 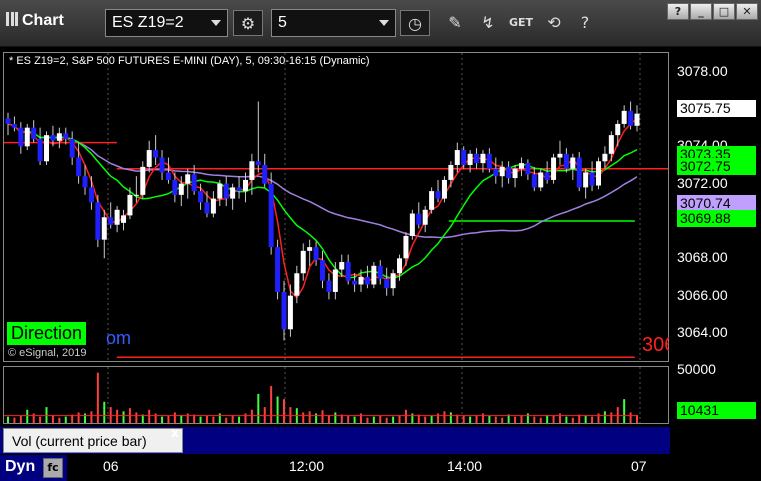 I want to click on dynamic-button: Dyn fc, so click(x=33, y=468).